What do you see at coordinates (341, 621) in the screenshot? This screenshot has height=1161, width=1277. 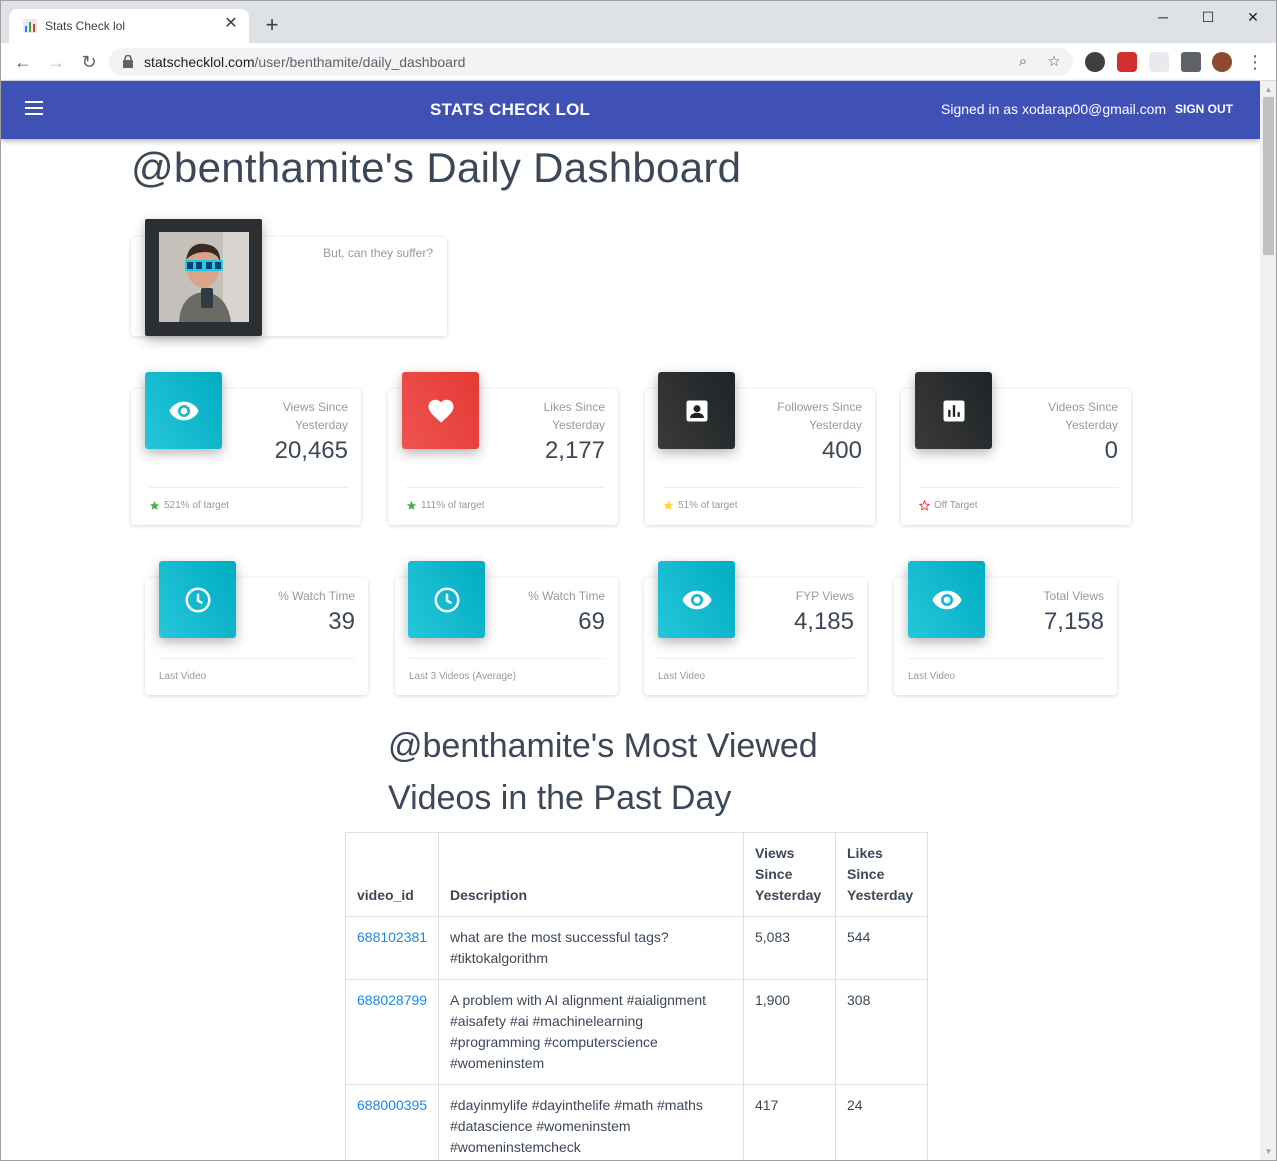 I see `stat-value: 39` at bounding box center [341, 621].